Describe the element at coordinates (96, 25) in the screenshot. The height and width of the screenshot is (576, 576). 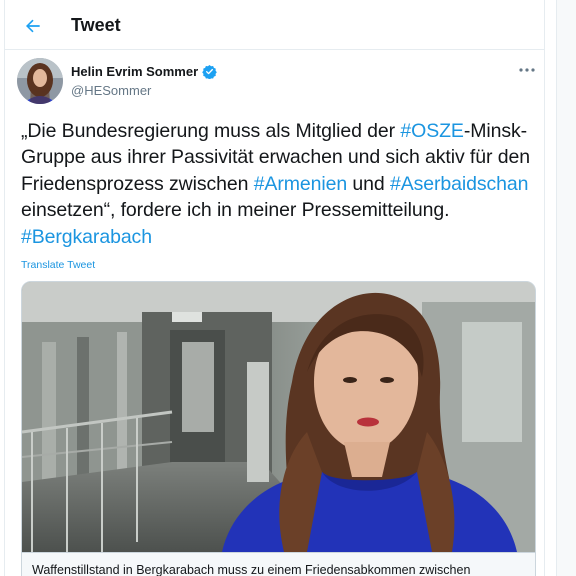
I see `page-title: Tweet` at that location.